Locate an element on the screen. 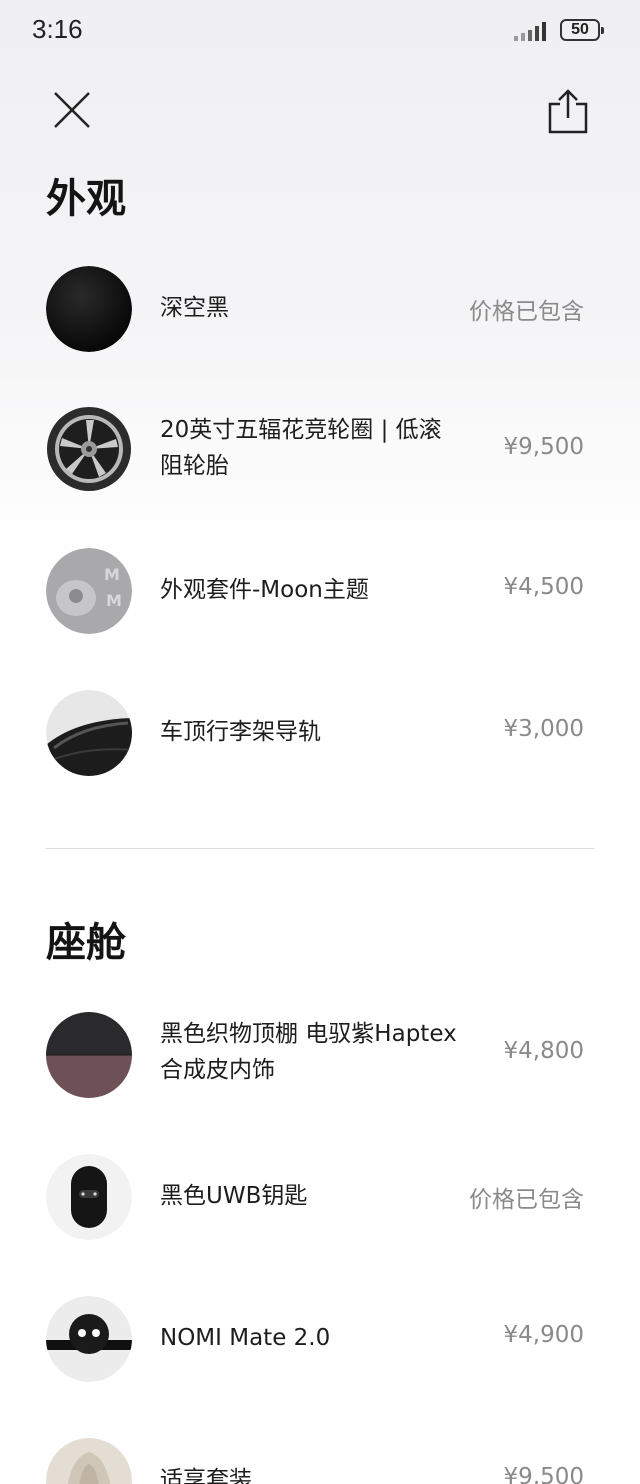 This screenshot has width=640, height=1484. wheel-rim-icon is located at coordinates (89, 449).